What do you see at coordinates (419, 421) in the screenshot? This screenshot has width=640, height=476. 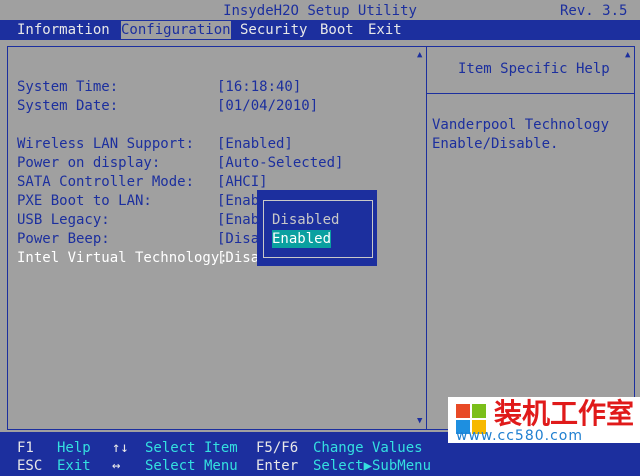 I see `scroll-down-arrow-icon: ▼` at bounding box center [419, 421].